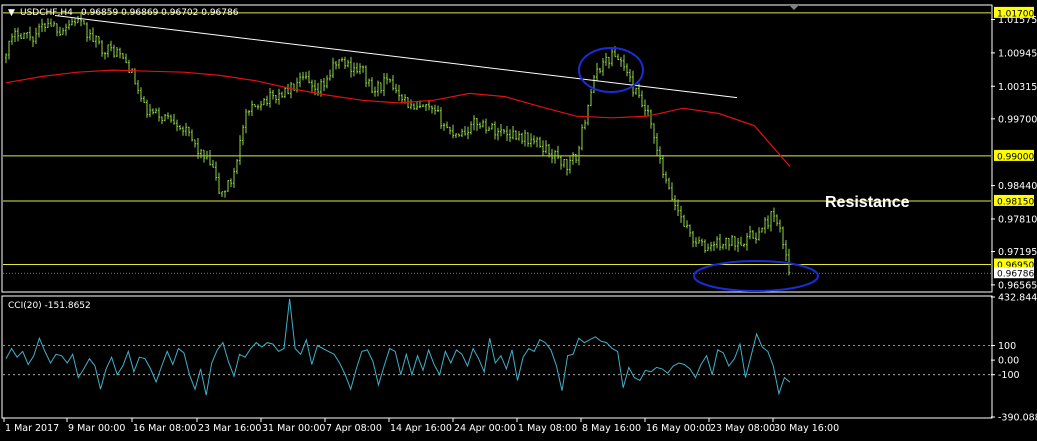 The width and height of the screenshot is (1037, 441). Describe the element at coordinates (1017, 285) in the screenshot. I see `price-tick-label: 0.96565` at that location.